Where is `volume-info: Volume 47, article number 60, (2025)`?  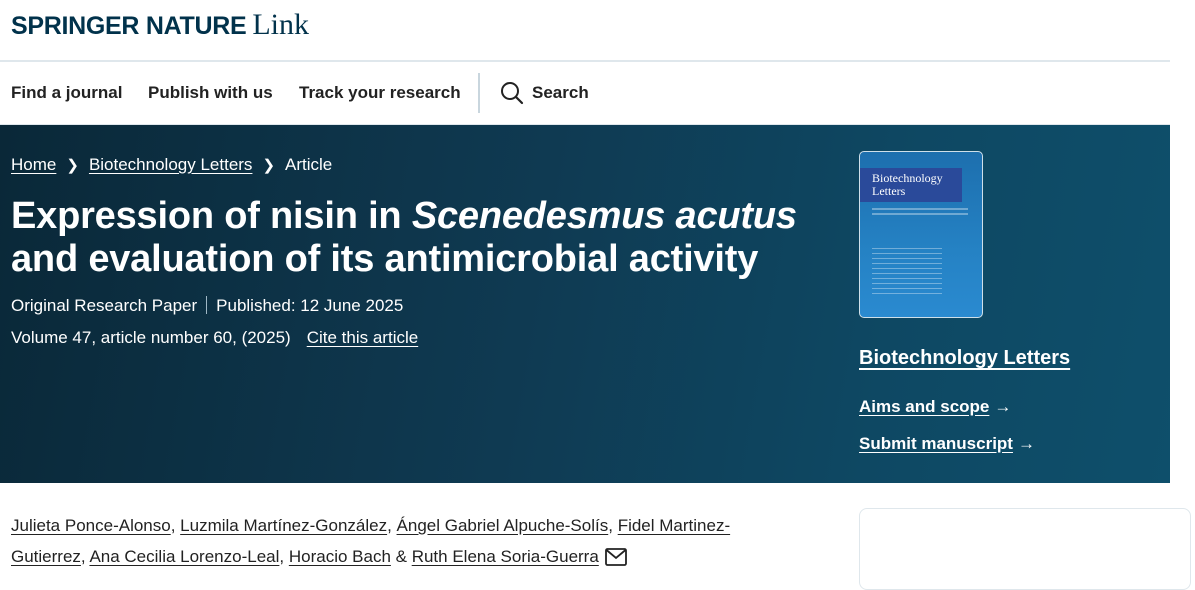 volume-info: Volume 47, article number 60, (2025) is located at coordinates (151, 337).